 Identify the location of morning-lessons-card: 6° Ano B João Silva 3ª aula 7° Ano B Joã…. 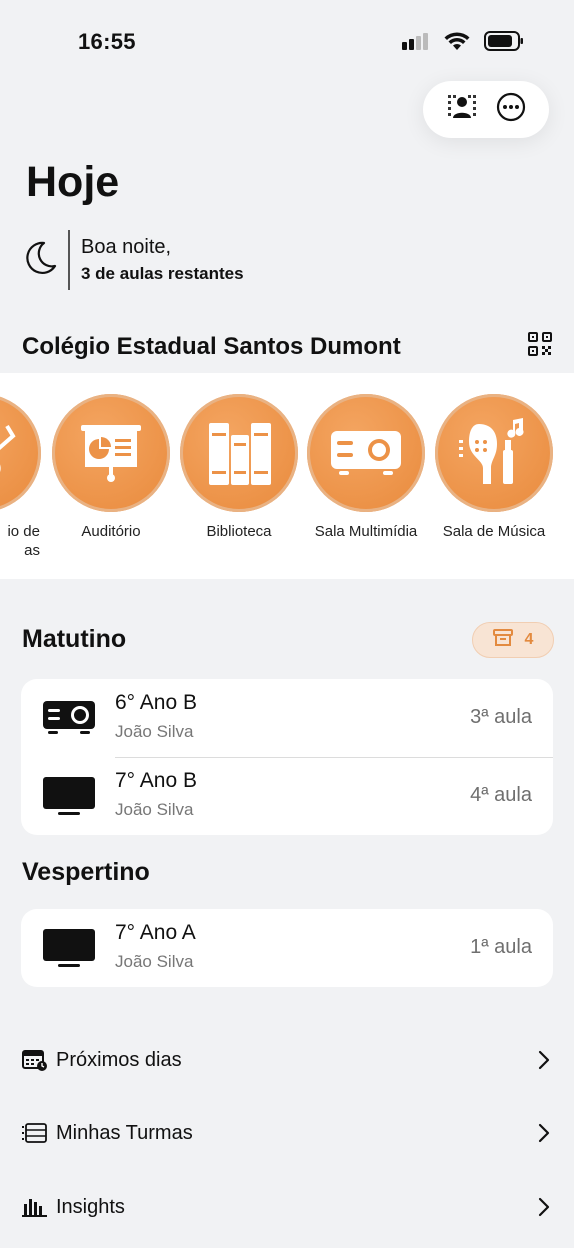
(287, 757).